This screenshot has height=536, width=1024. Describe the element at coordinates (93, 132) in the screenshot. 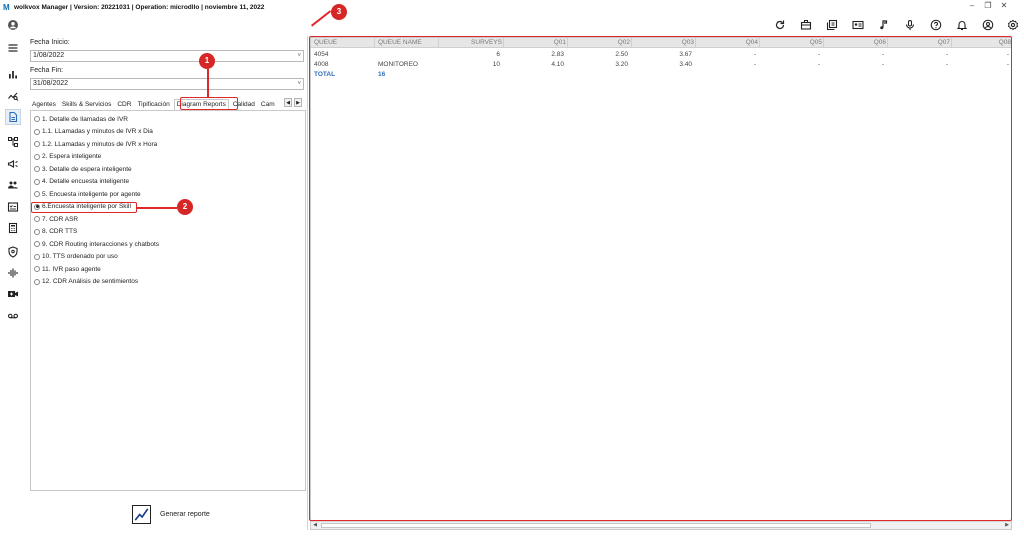

I see `report-option: 1.1. LLamadas y minutos de IVR x Dia` at that location.